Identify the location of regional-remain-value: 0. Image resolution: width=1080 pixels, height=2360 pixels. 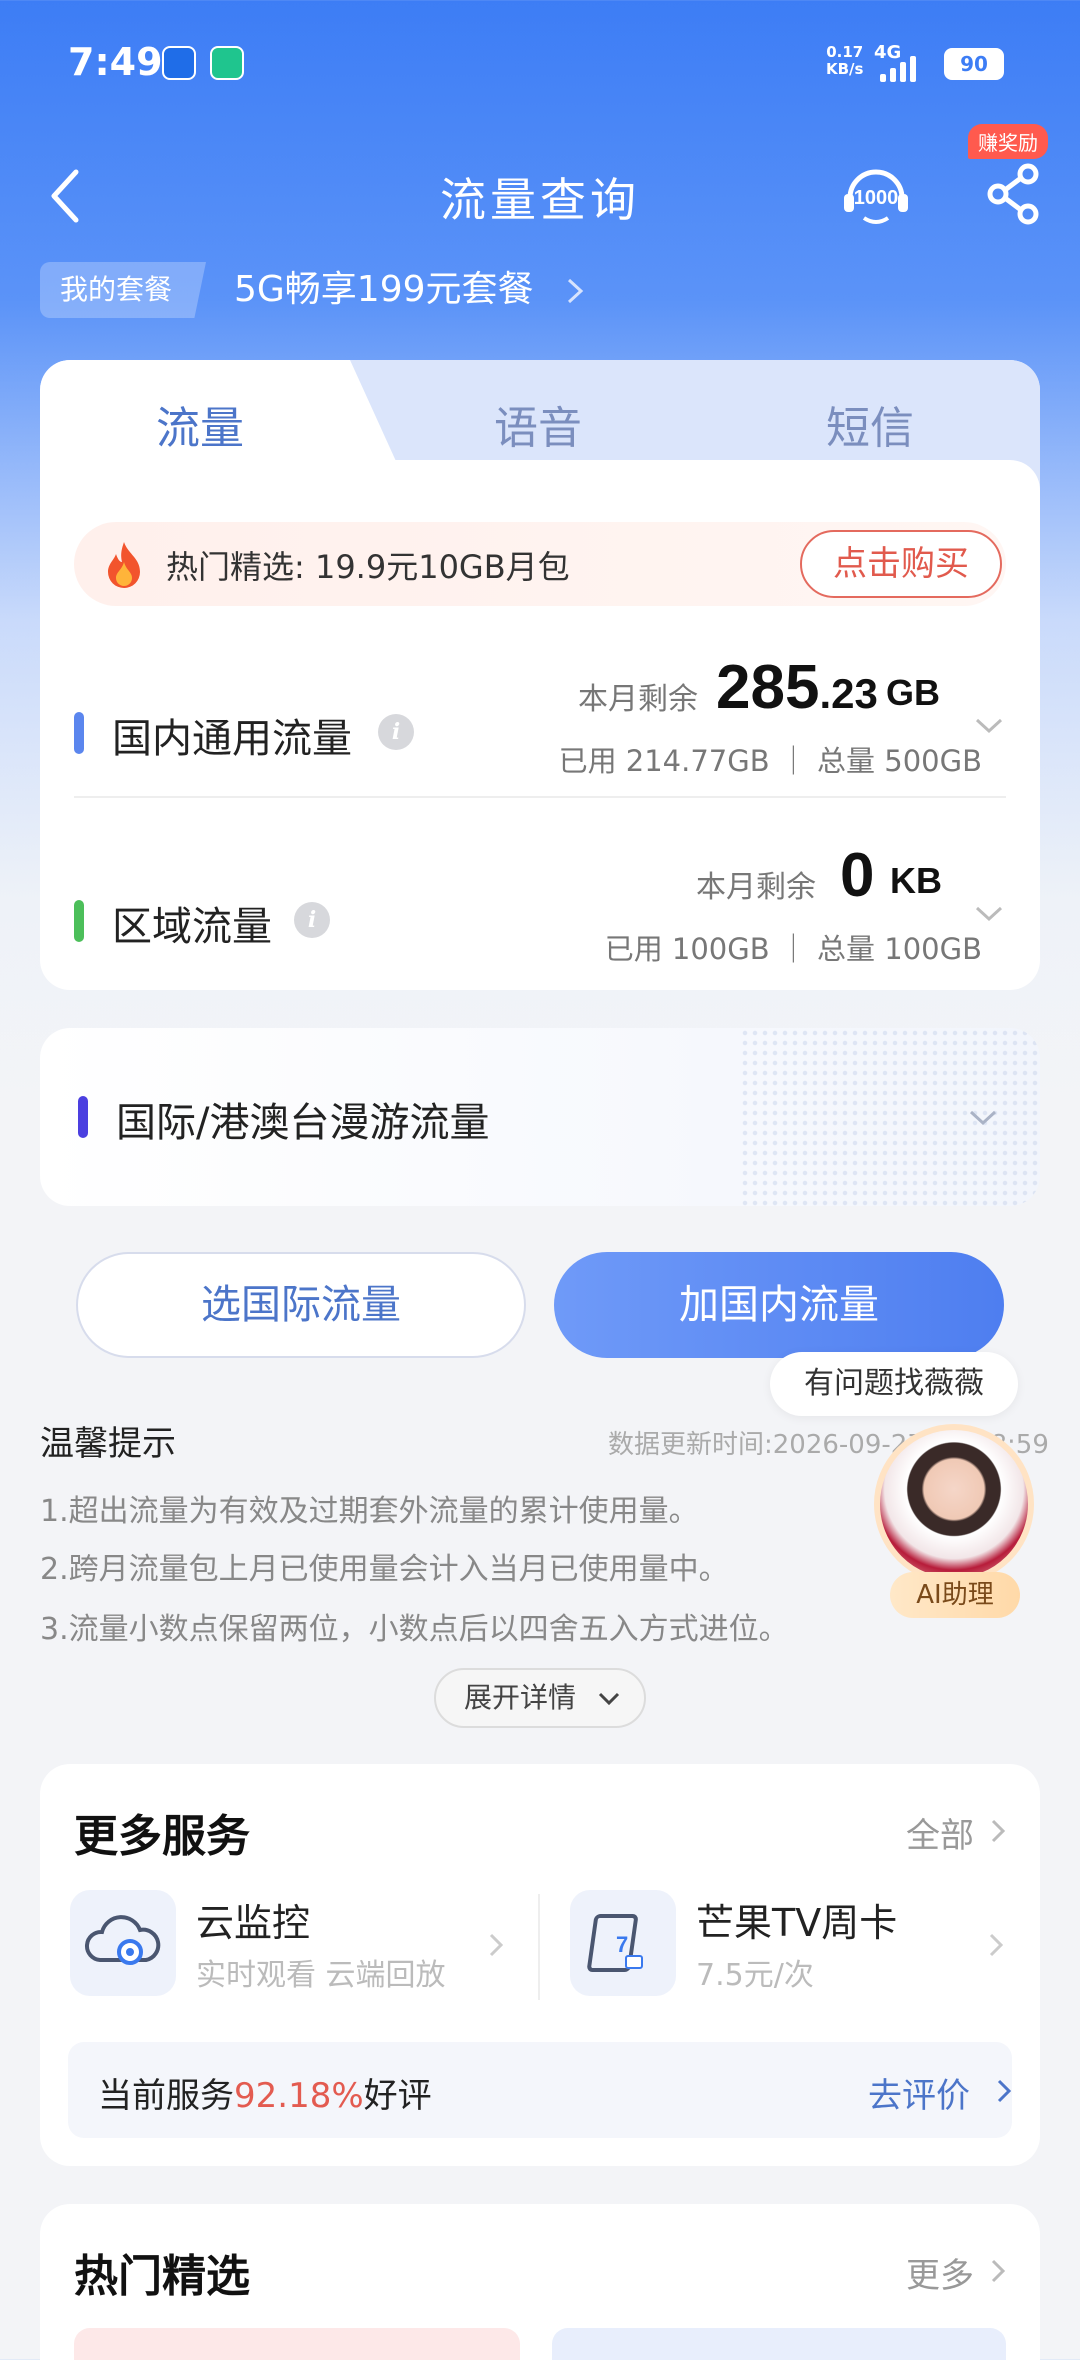
(857, 875).